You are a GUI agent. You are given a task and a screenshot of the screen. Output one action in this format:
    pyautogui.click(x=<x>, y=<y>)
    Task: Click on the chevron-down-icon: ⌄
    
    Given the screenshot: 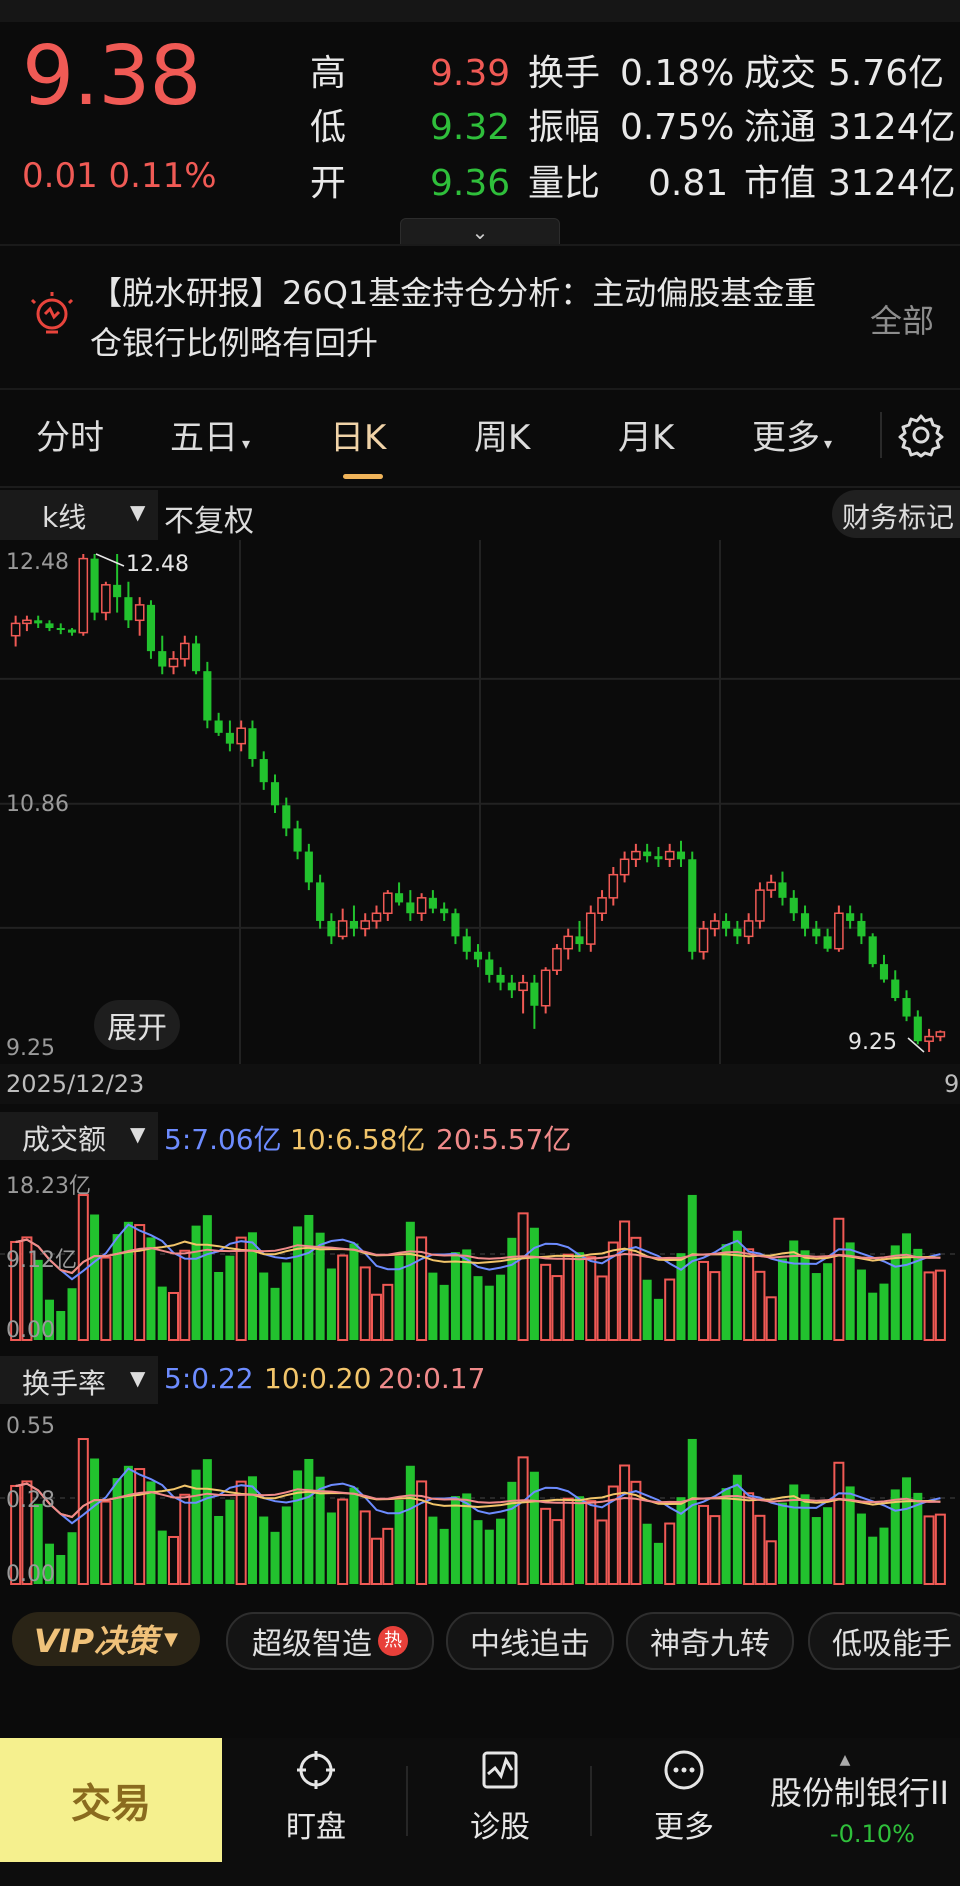 What is the action you would take?
    pyautogui.click(x=480, y=232)
    